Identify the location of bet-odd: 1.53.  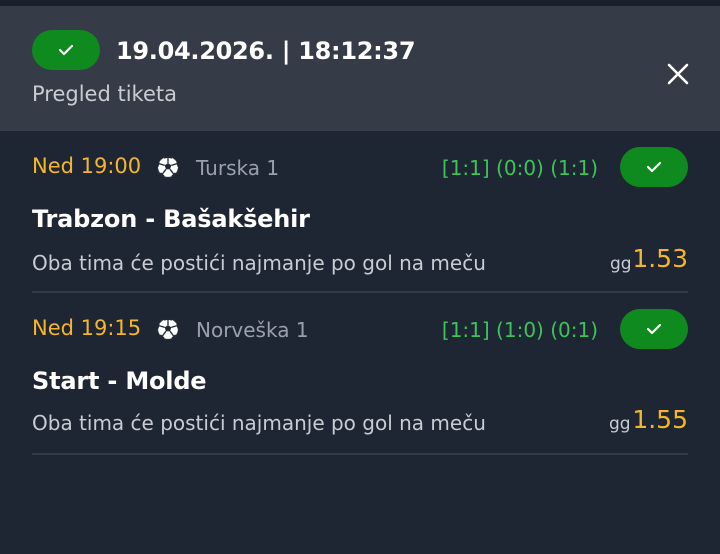
(660, 258).